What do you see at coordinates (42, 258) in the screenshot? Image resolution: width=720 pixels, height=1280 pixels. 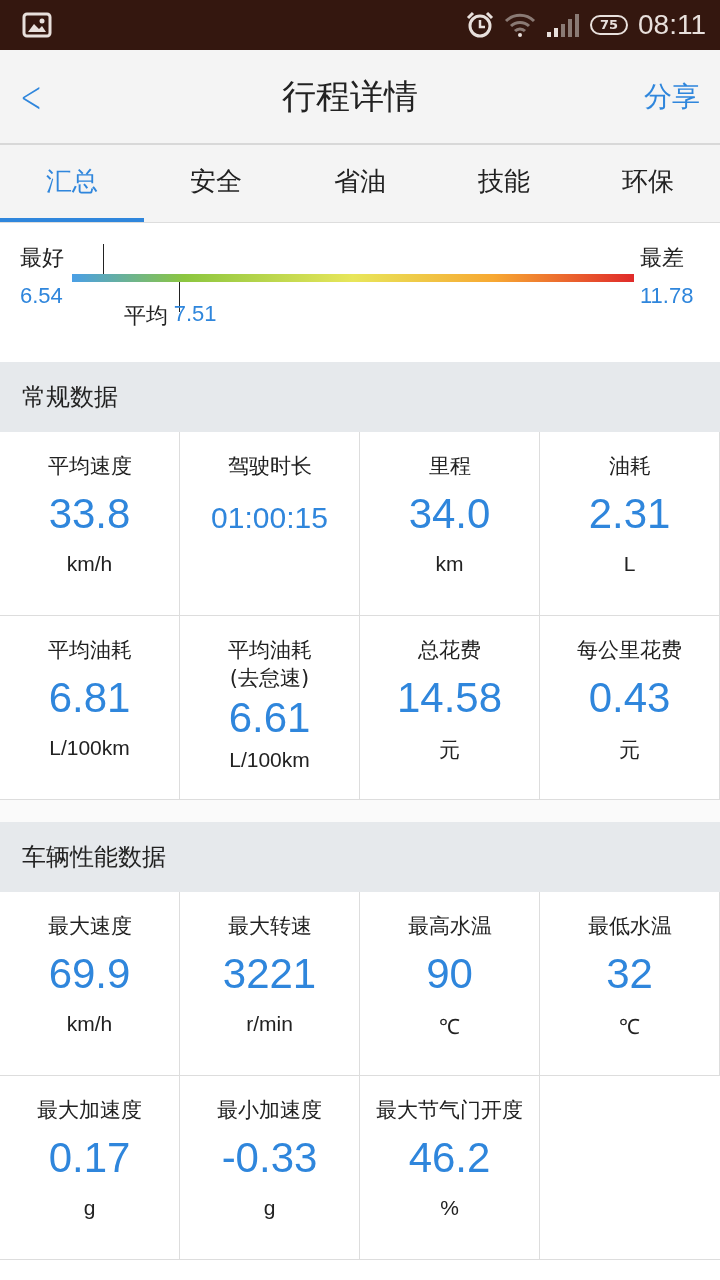 I see `best-label: 最好` at bounding box center [42, 258].